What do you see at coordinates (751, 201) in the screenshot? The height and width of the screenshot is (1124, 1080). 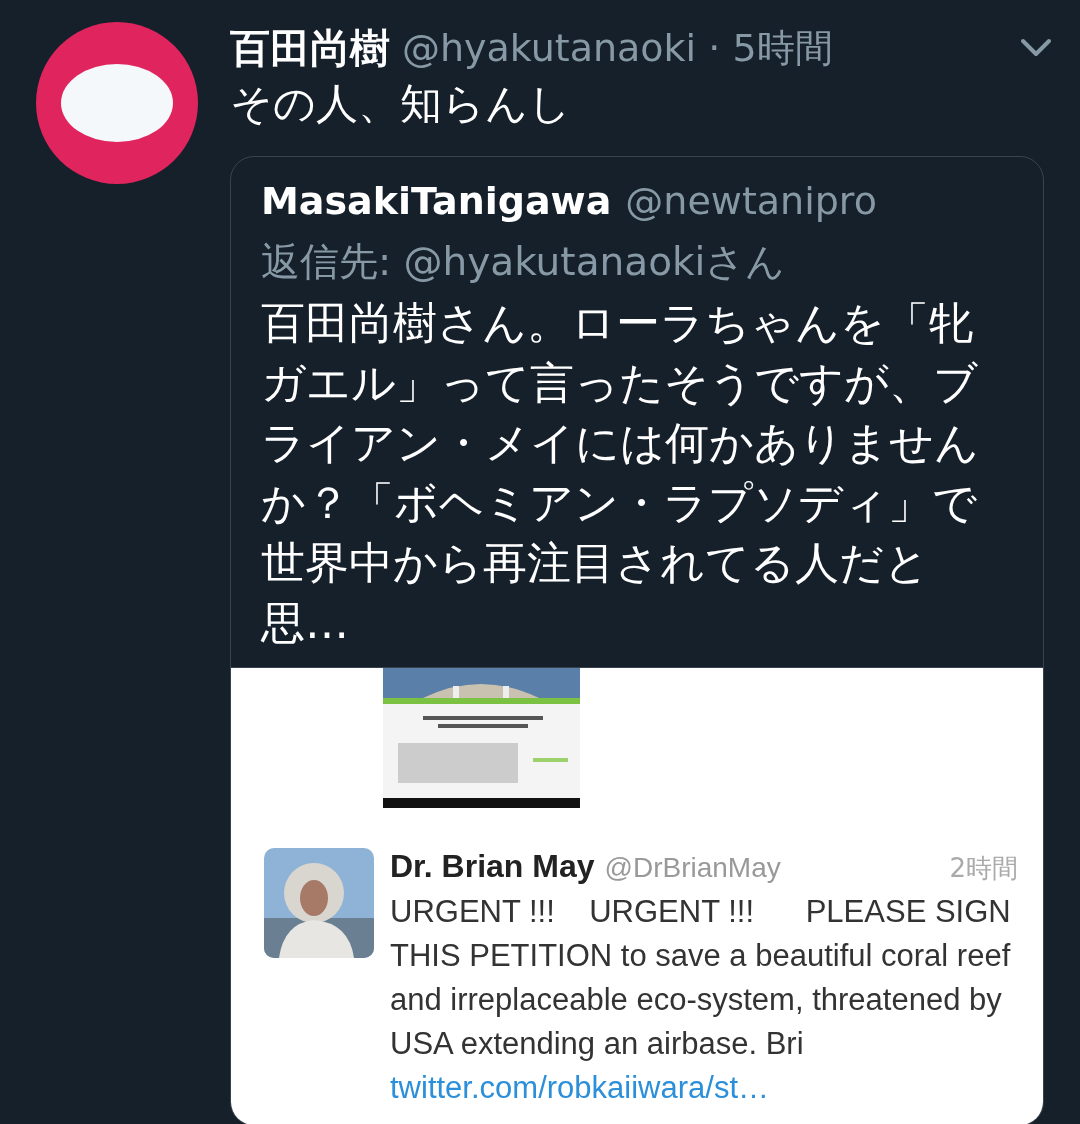 I see `quoted-handle: @newtanipro` at bounding box center [751, 201].